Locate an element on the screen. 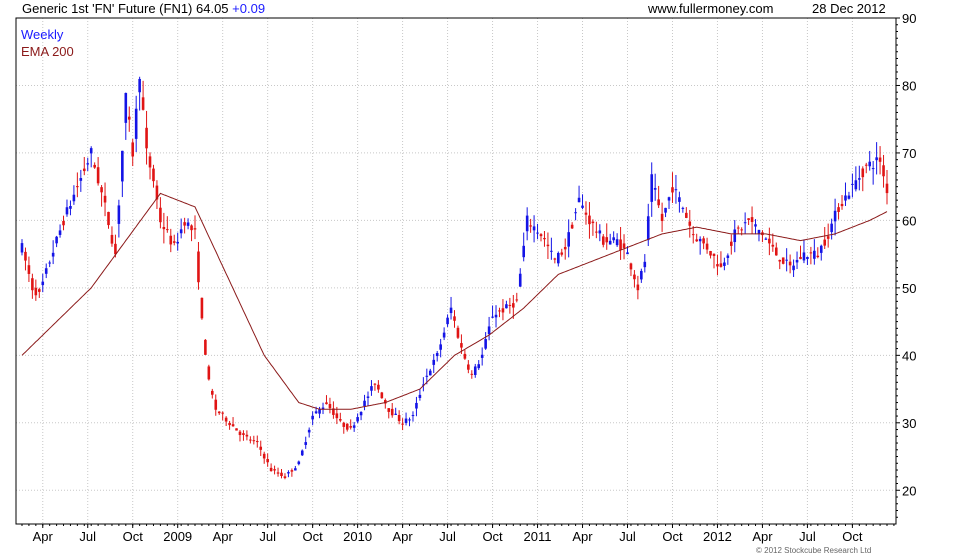  copyright: © 2012 Stockcube Research Ltd is located at coordinates (814, 550).